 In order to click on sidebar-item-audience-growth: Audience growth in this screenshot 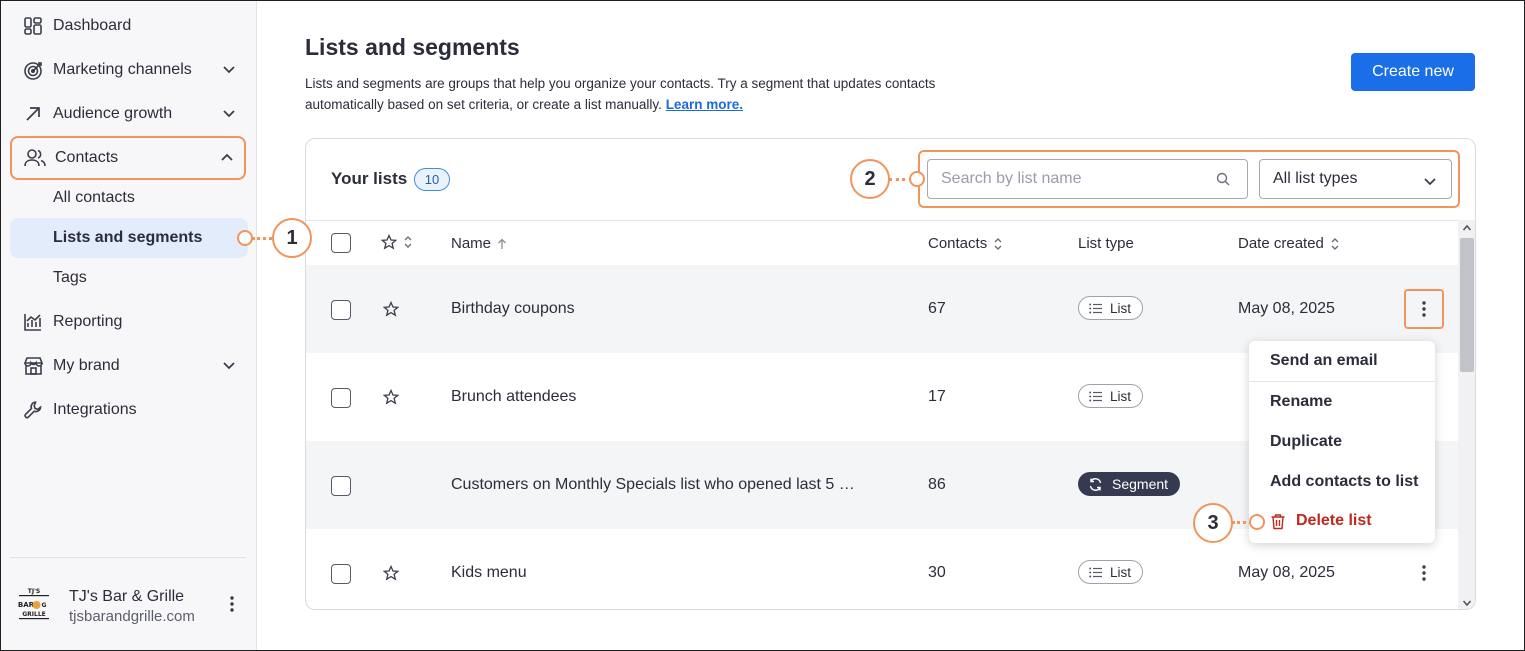, I will do `click(128, 114)`.